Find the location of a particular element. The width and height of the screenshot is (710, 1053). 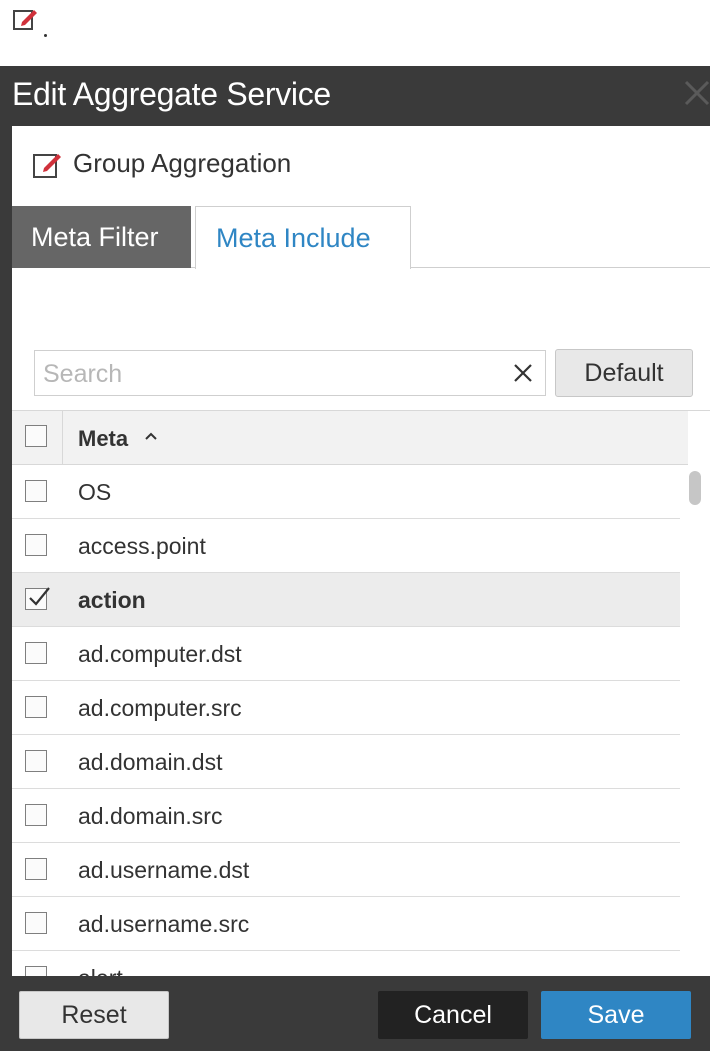

dialog-titlebar: Edit Aggregate Service is located at coordinates (355, 96).